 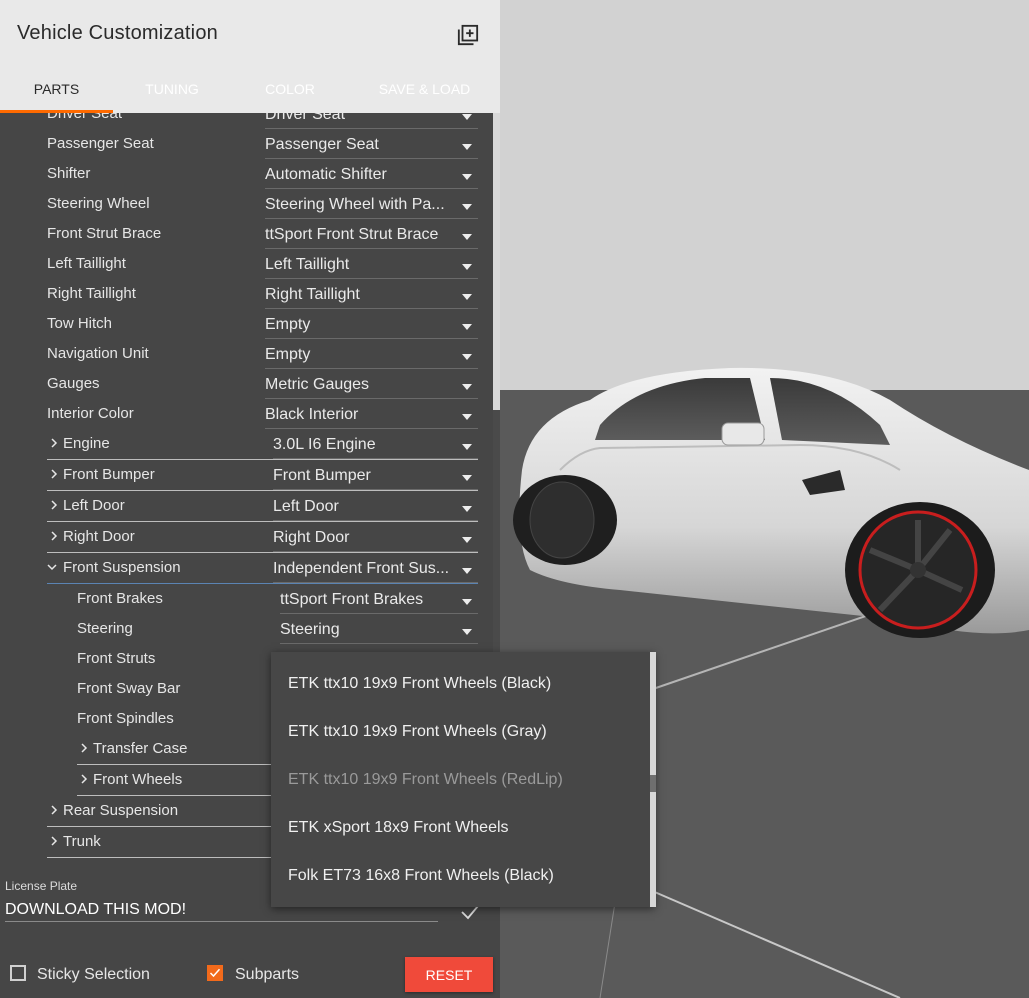 I want to click on add-box-icon, so click(x=468, y=35).